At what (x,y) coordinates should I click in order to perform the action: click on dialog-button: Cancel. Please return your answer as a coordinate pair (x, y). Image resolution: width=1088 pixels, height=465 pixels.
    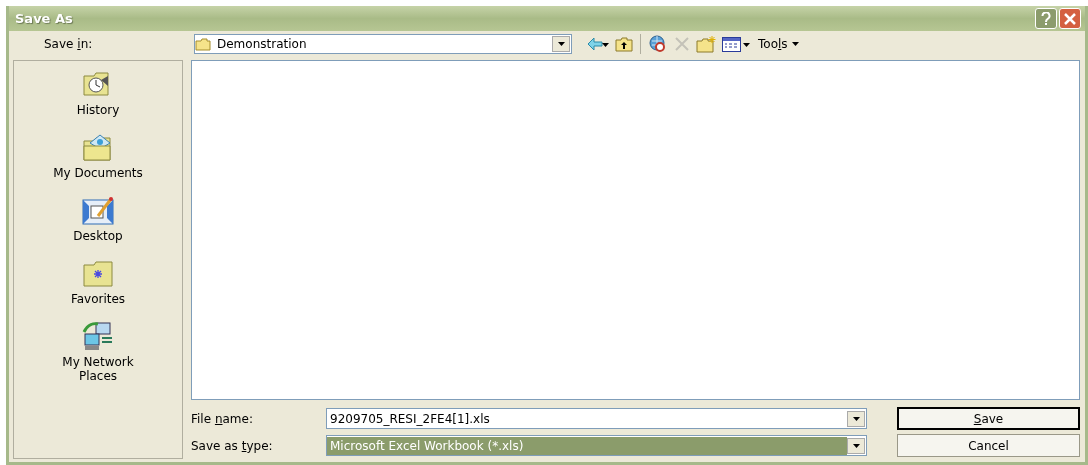
    Looking at the image, I should click on (988, 445).